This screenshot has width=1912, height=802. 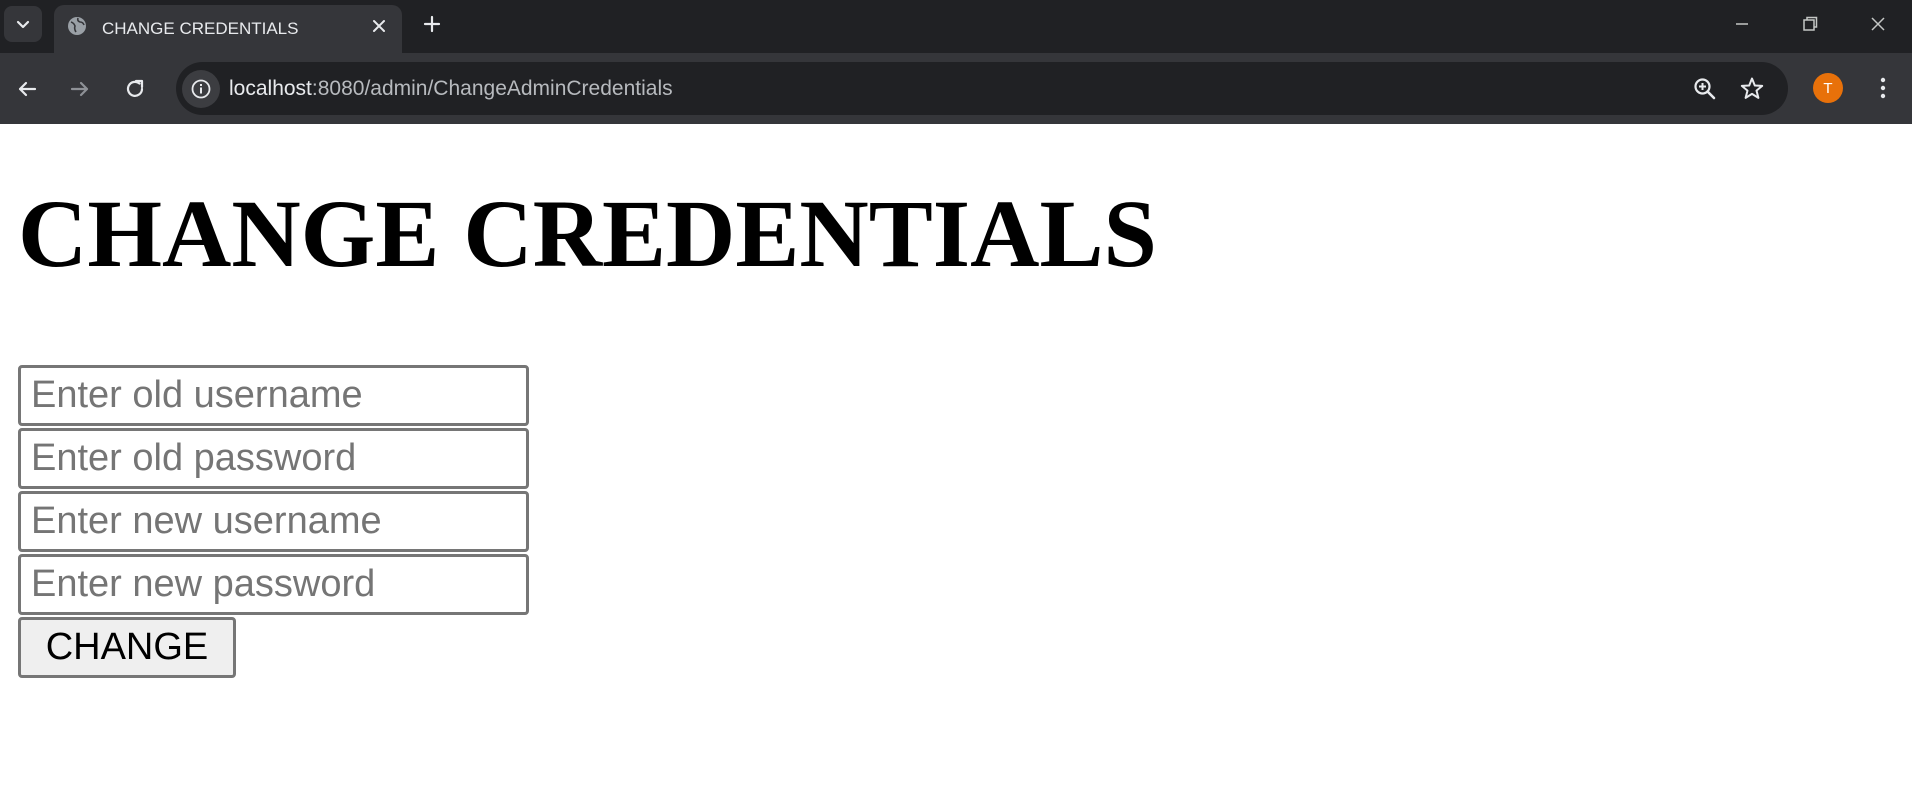 What do you see at coordinates (1752, 89) in the screenshot?
I see `bookmark-star-icon` at bounding box center [1752, 89].